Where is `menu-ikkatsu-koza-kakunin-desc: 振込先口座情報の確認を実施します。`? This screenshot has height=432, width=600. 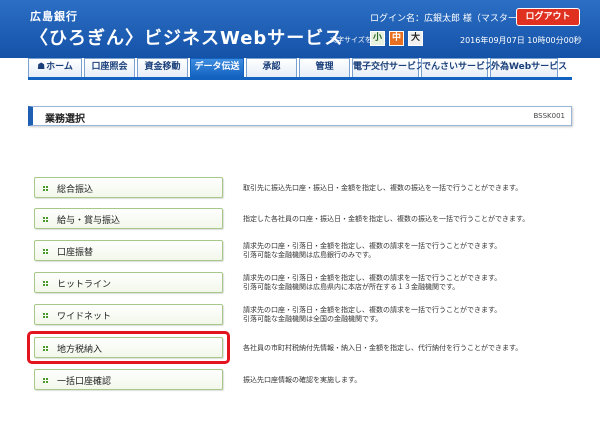 menu-ikkatsu-koza-kakunin-desc: 振込先口座情報の確認を実施します。 is located at coordinates (302, 380).